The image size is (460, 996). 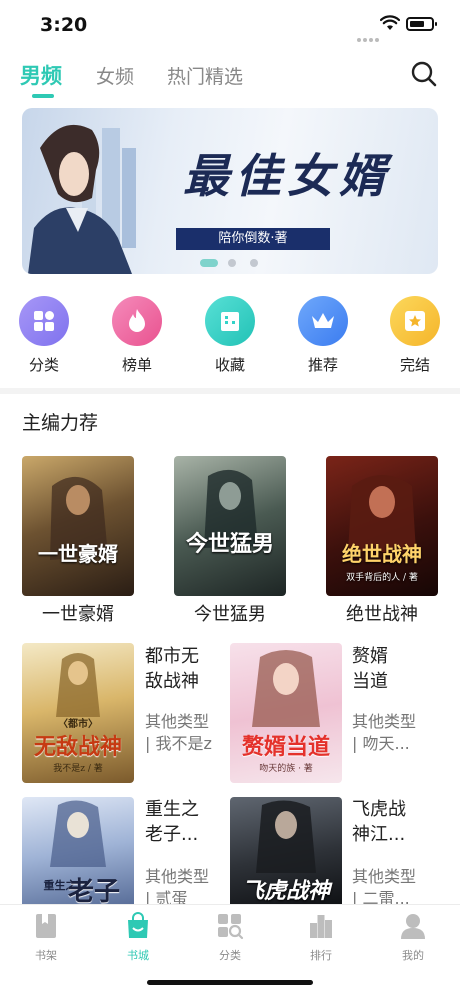 I want to click on nav-category: 分类, so click(x=230, y=937).